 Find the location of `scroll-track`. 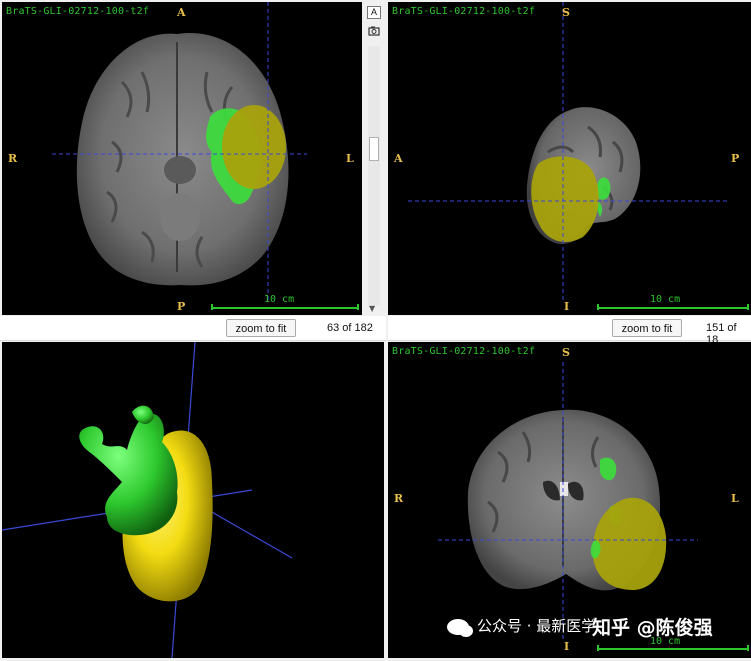

scroll-track is located at coordinates (374, 176).